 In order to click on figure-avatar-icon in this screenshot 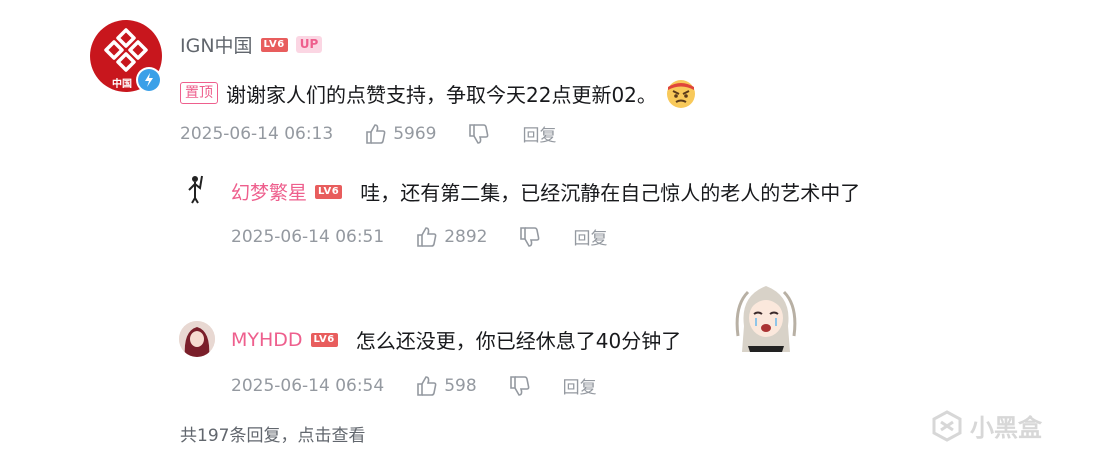, I will do `click(195, 189)`.